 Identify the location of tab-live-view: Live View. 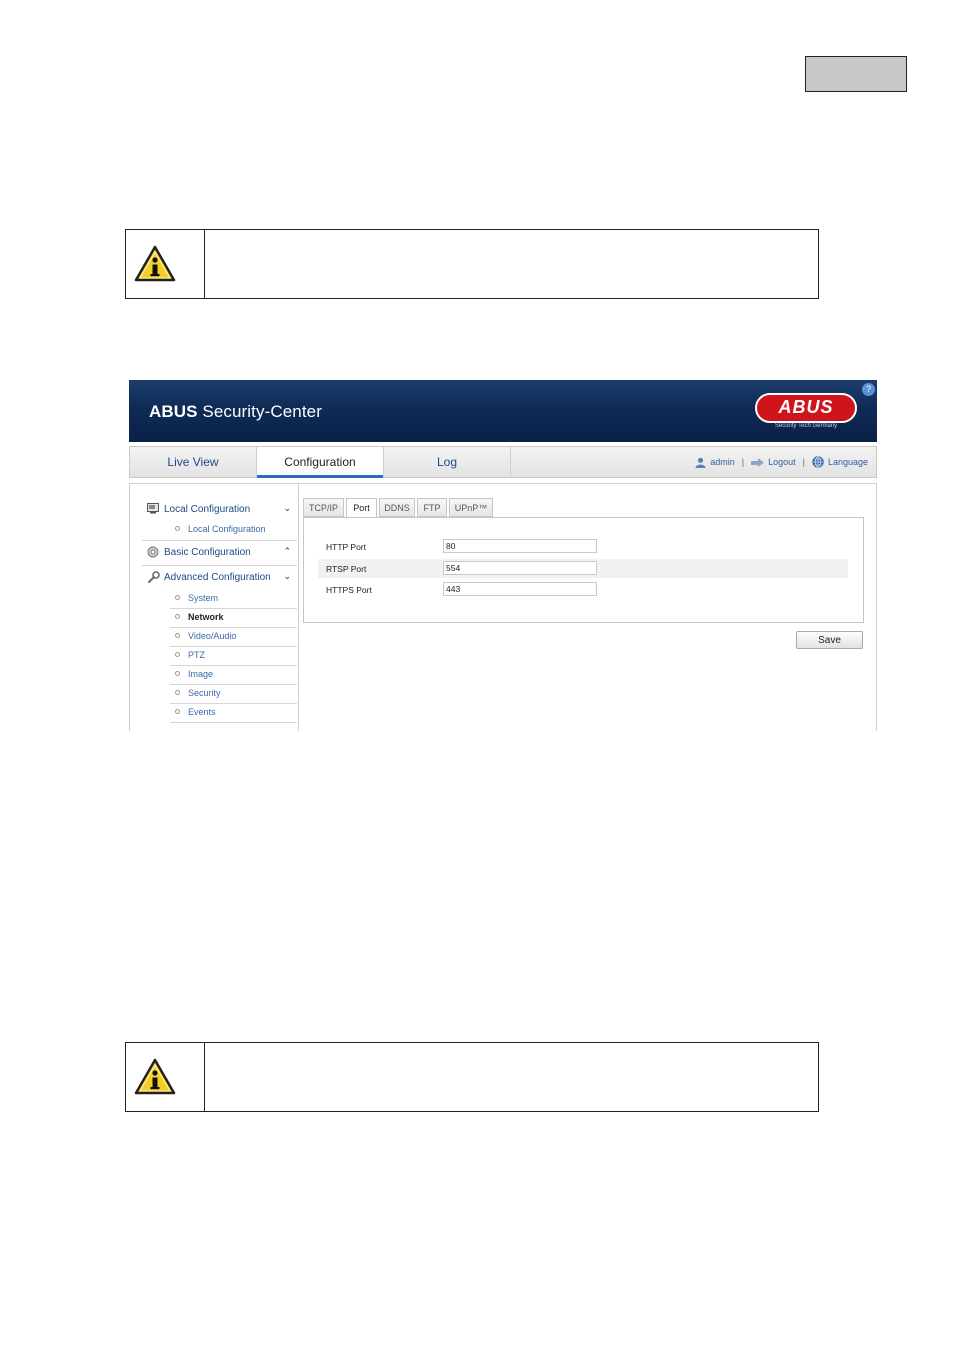
(193, 462).